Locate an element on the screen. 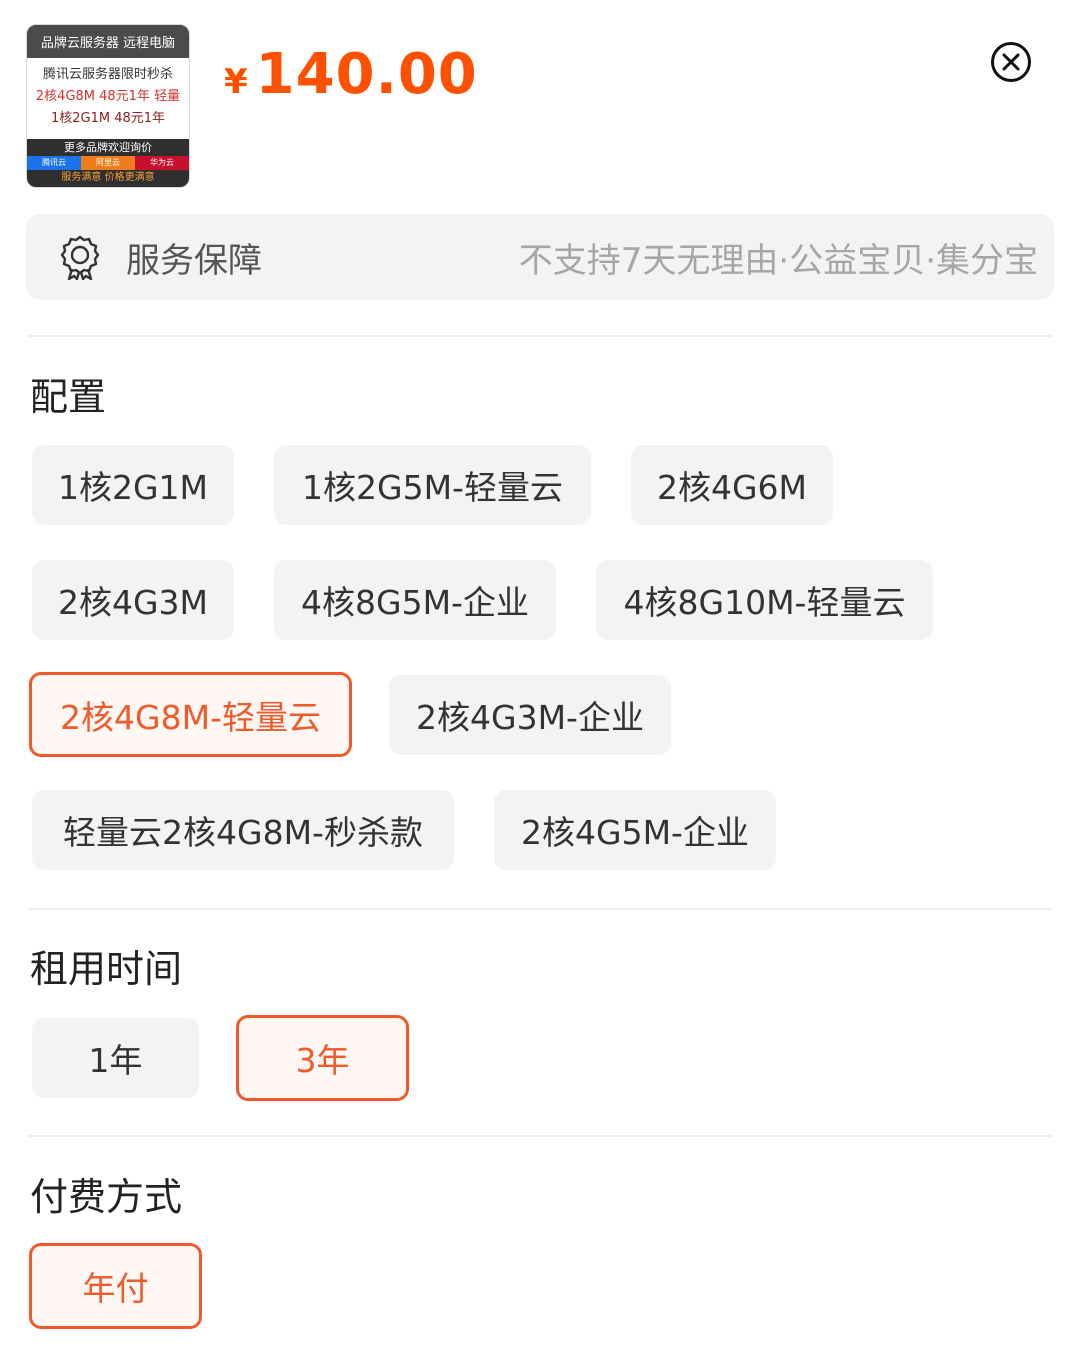  currency-symbol: ¥ is located at coordinates (236, 82).